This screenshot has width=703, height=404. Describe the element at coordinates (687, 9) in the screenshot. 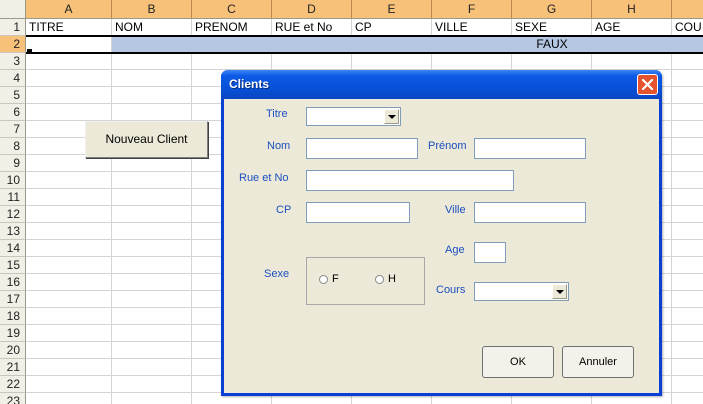

I see `column-header-i` at that location.